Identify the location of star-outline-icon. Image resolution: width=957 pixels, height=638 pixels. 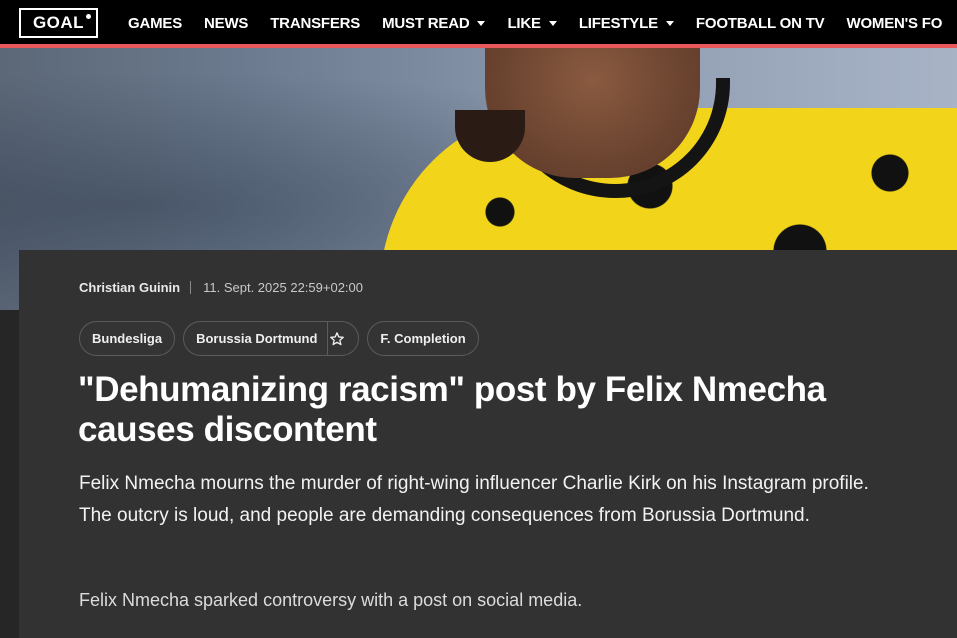
(337, 339).